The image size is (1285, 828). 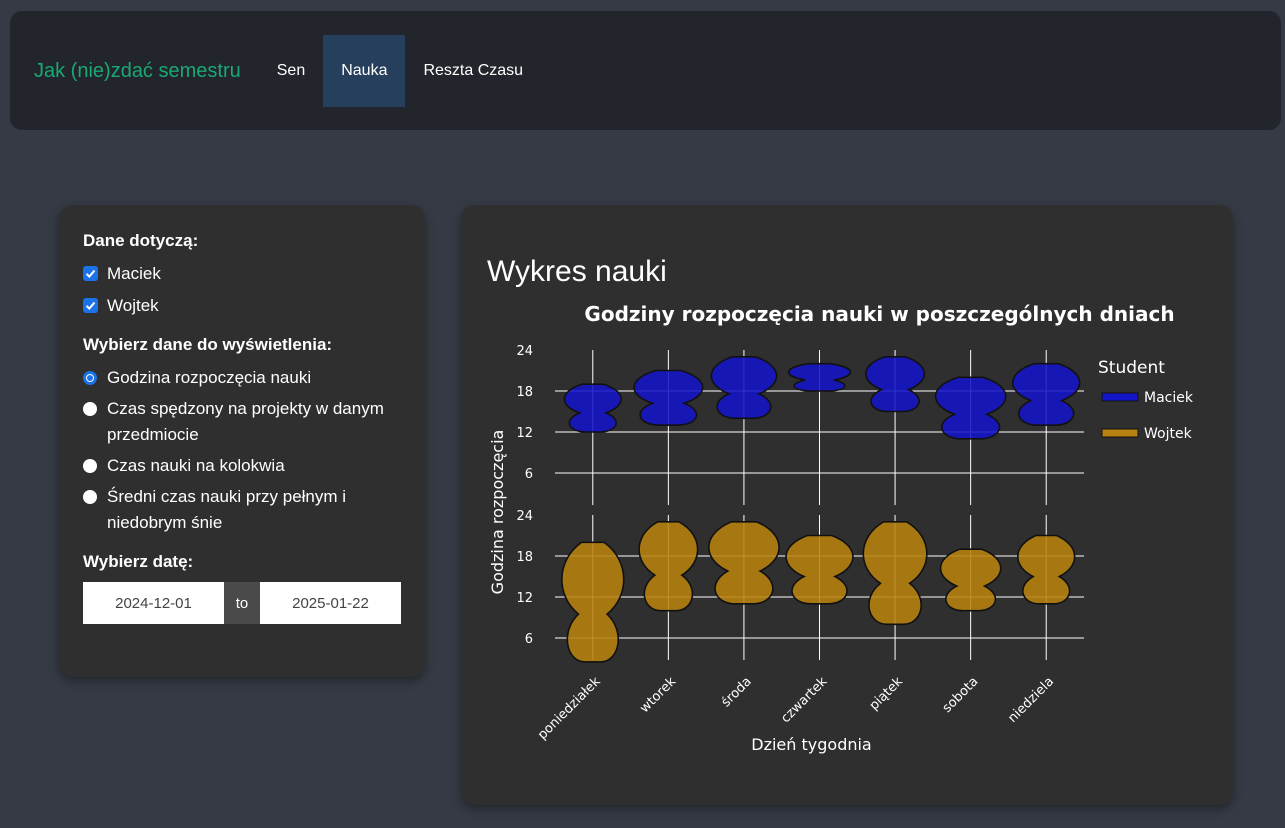 What do you see at coordinates (134, 273) in the screenshot?
I see `checkbox-label: Maciek` at bounding box center [134, 273].